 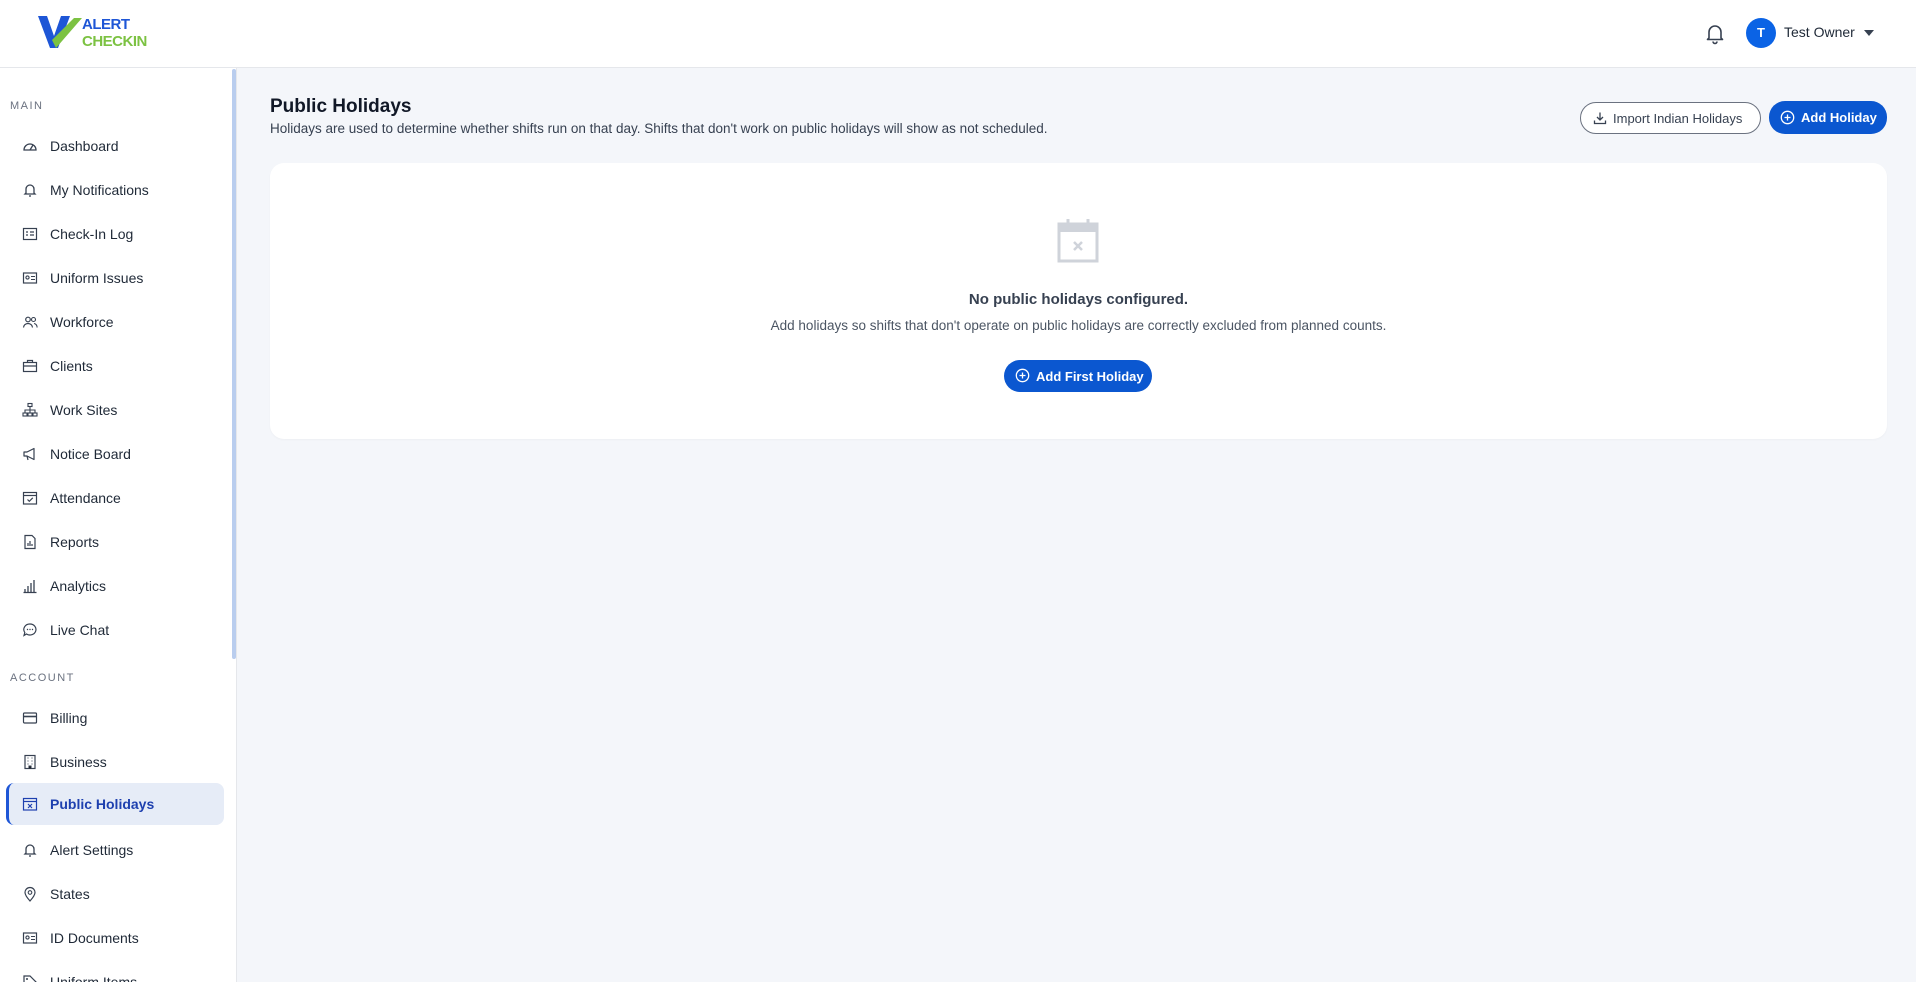 I want to click on sidebar-item-label: Live Chat, so click(x=80, y=630).